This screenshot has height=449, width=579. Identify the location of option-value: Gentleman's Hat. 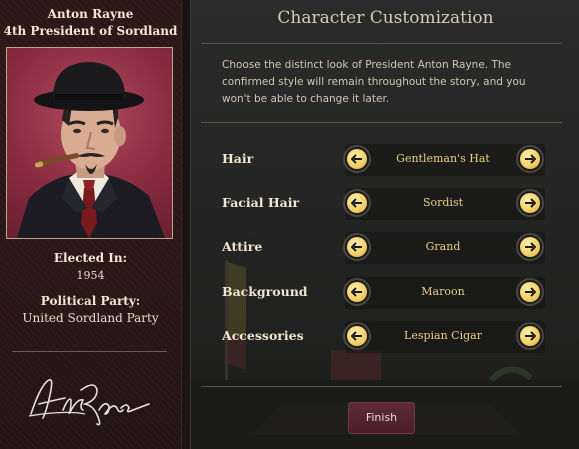
(443, 158).